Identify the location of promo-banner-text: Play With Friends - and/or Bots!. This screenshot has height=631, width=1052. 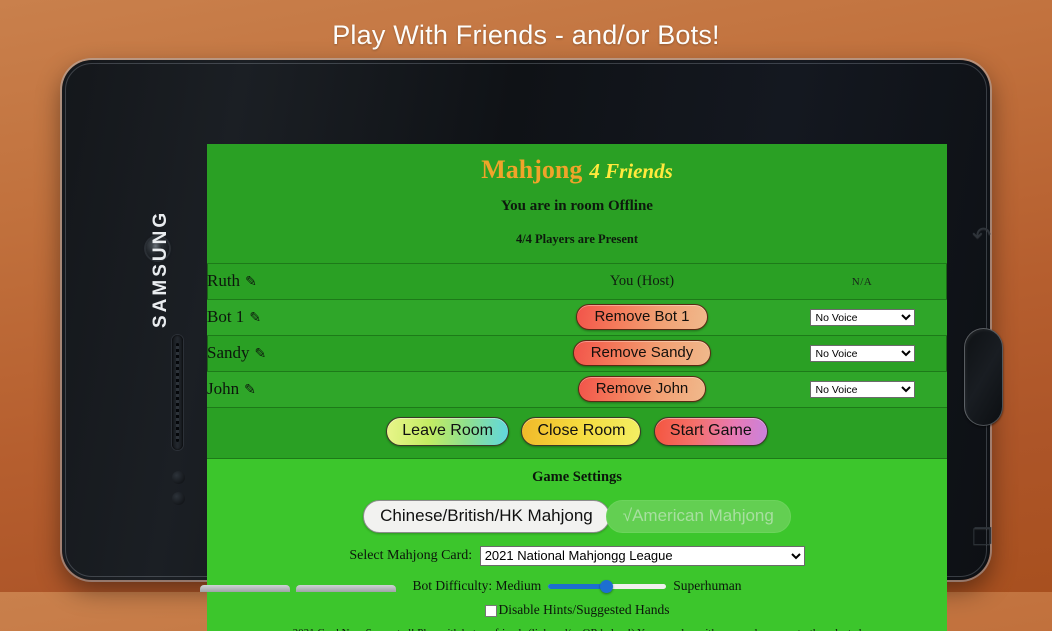
(526, 34).